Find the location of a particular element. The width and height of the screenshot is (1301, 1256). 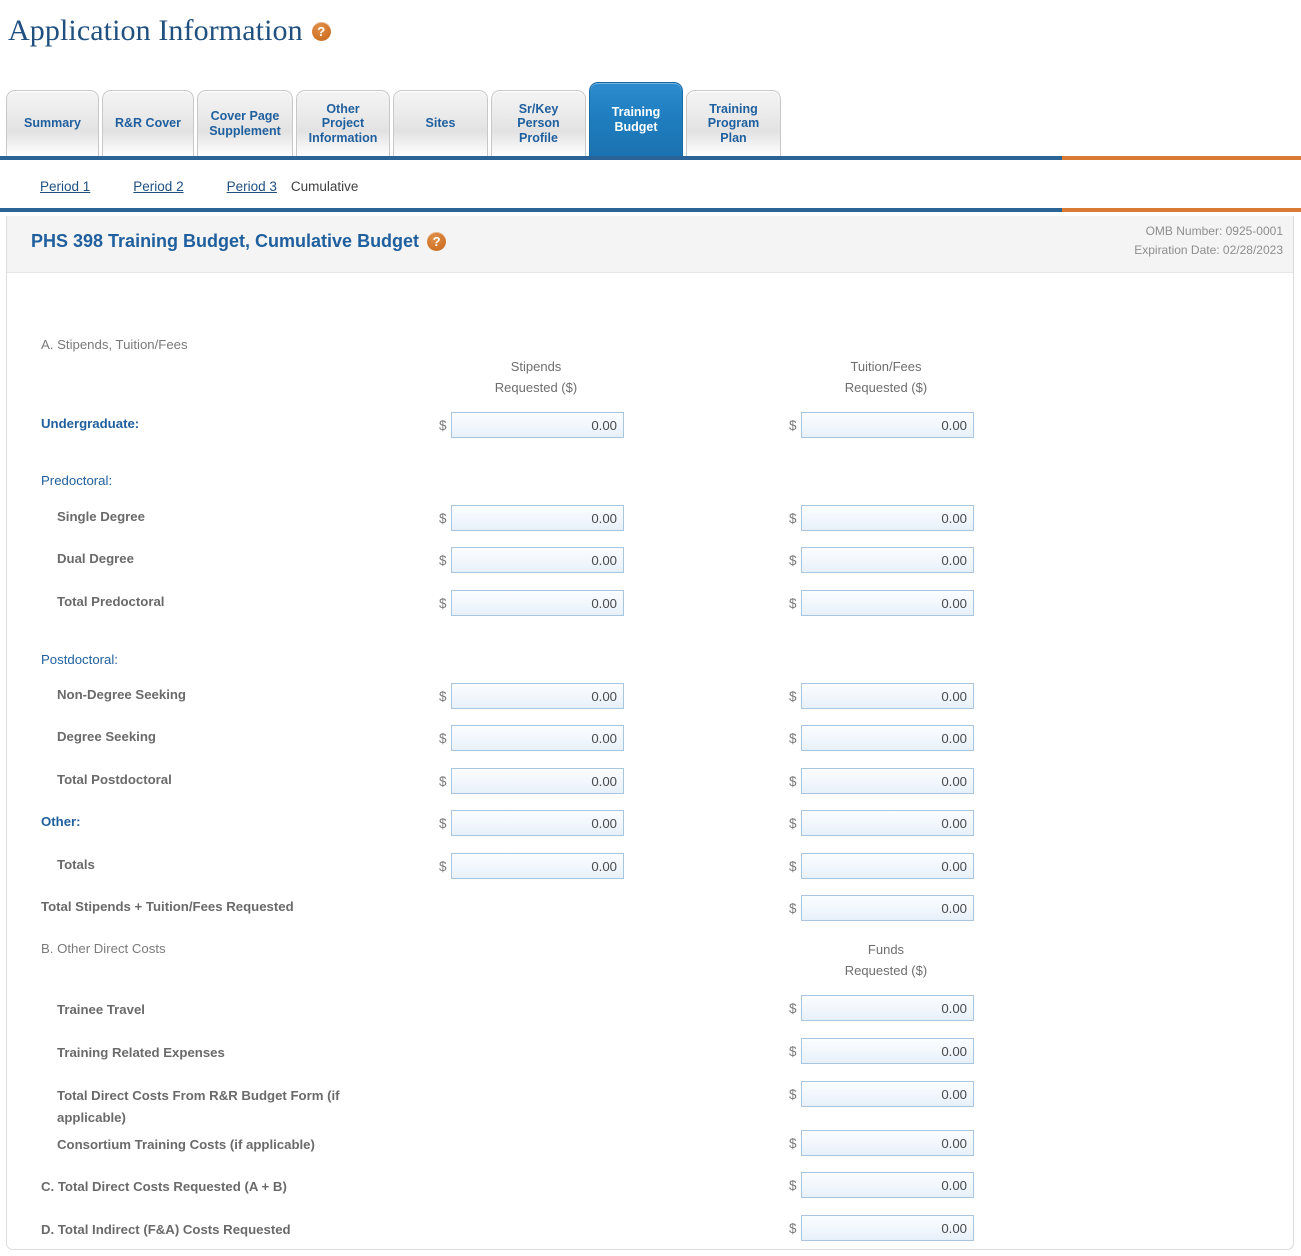

tuition-row-0-input is located at coordinates (887, 425).